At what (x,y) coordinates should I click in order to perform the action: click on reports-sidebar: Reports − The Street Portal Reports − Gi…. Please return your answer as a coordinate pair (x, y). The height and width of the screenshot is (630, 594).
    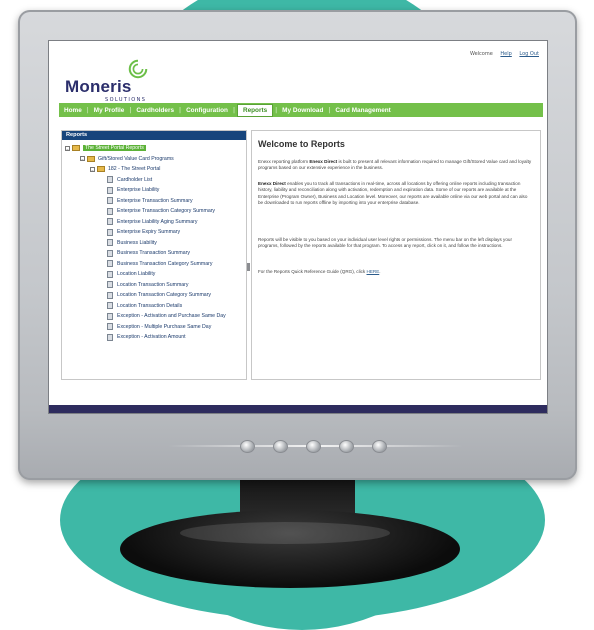
    Looking at the image, I should click on (155, 255).